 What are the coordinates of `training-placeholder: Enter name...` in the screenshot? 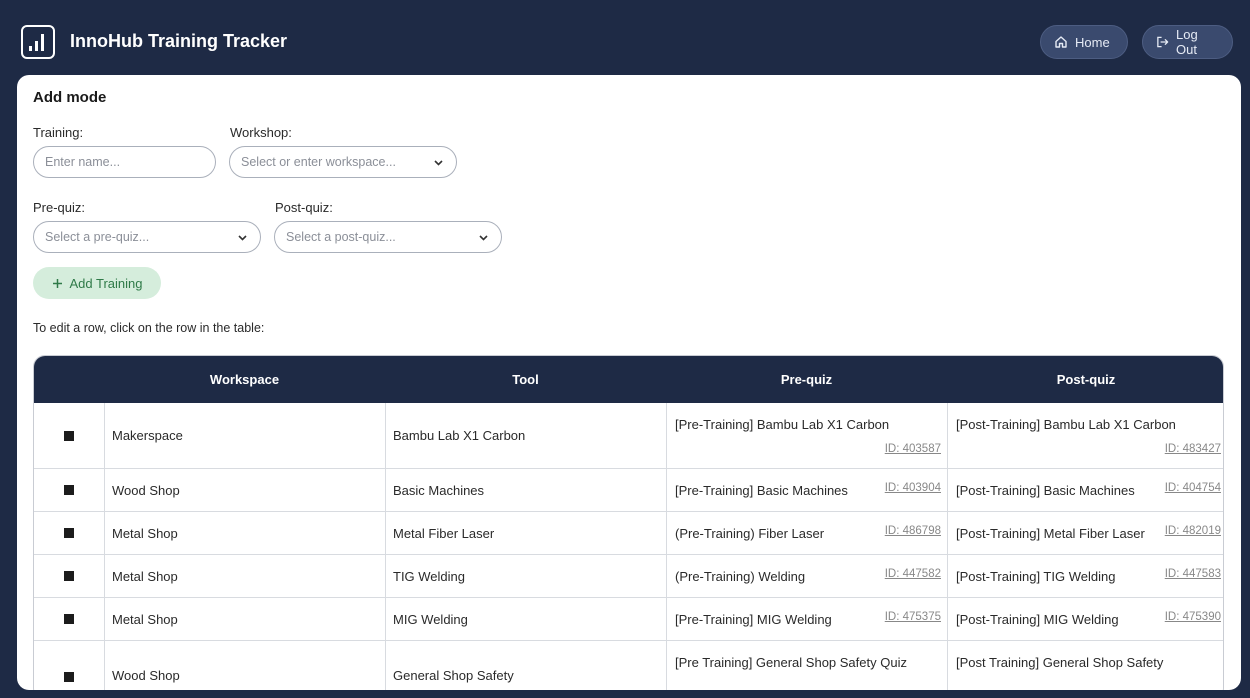 It's located at (83, 162).